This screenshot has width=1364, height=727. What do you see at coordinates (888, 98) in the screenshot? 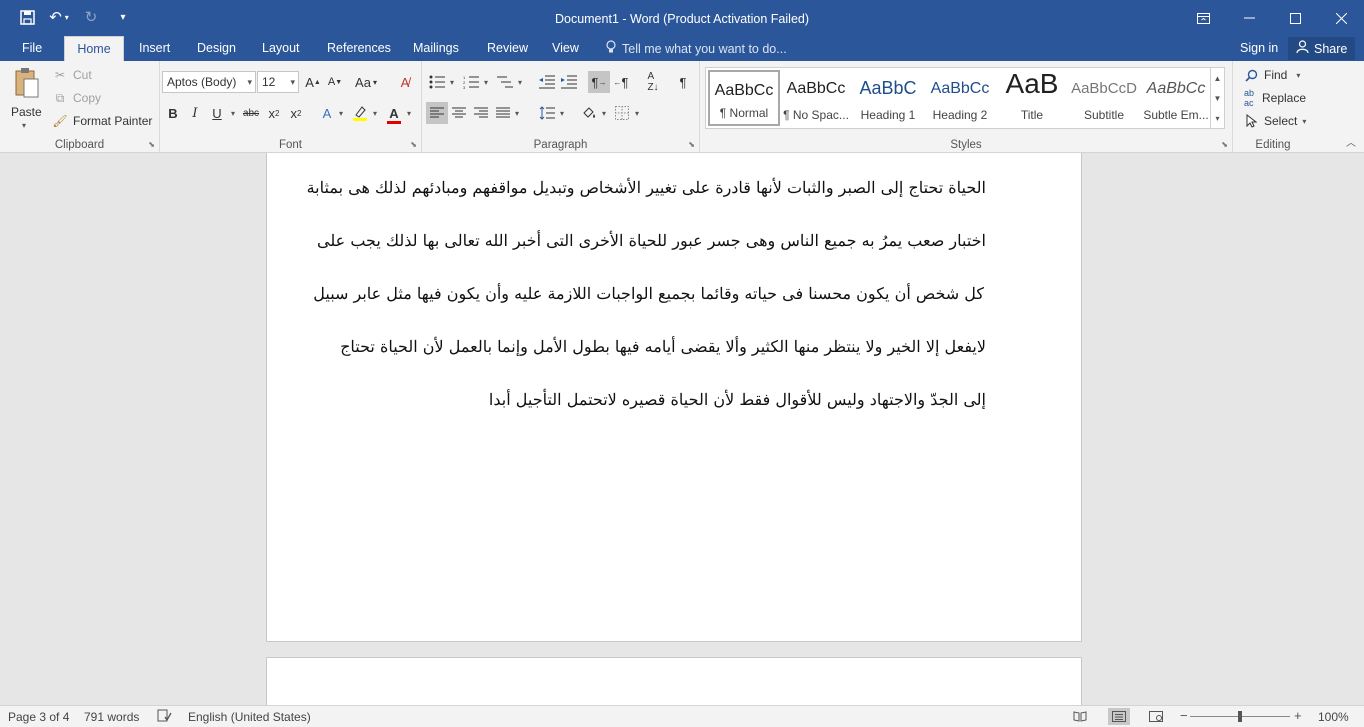
I see `style-heading-1: AaBbC Heading 1` at bounding box center [888, 98].